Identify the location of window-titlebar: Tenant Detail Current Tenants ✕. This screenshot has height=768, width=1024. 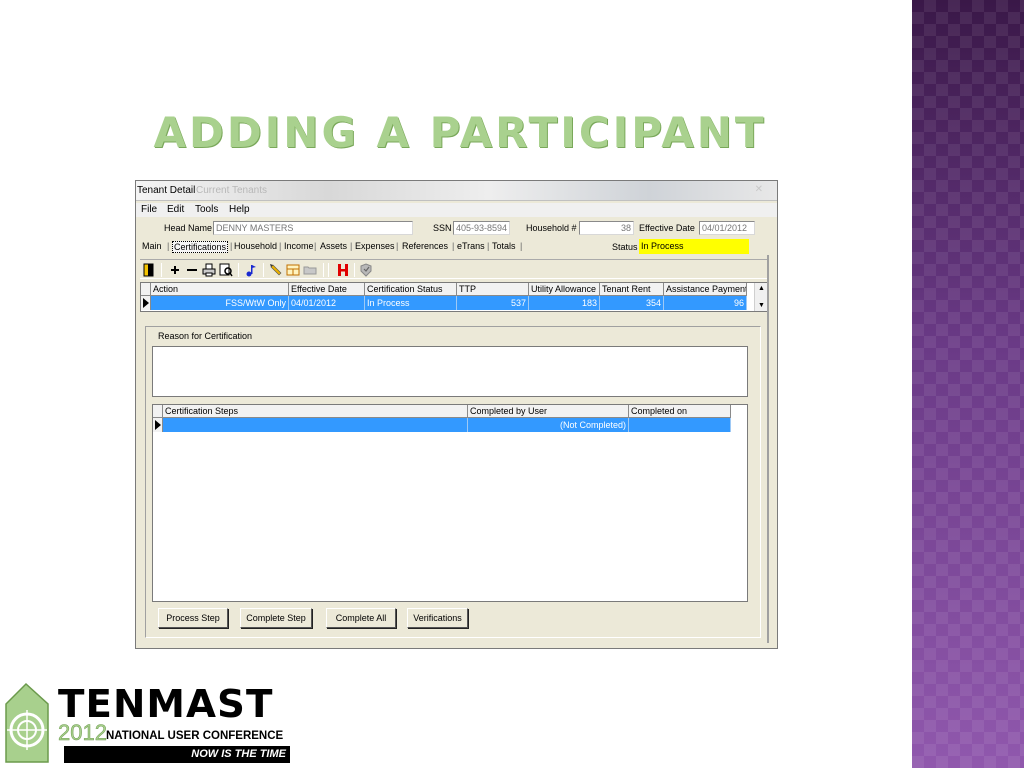
(456, 191).